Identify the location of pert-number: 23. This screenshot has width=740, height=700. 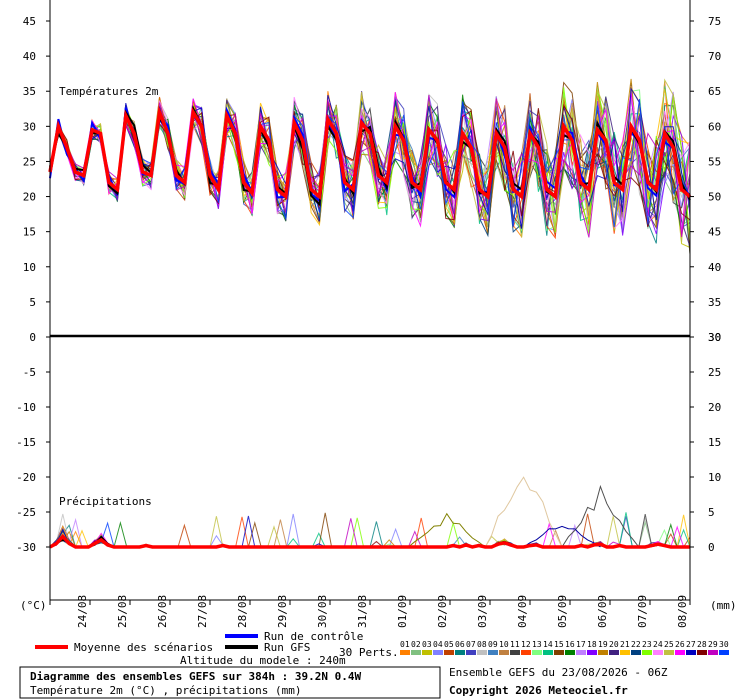
(647, 644).